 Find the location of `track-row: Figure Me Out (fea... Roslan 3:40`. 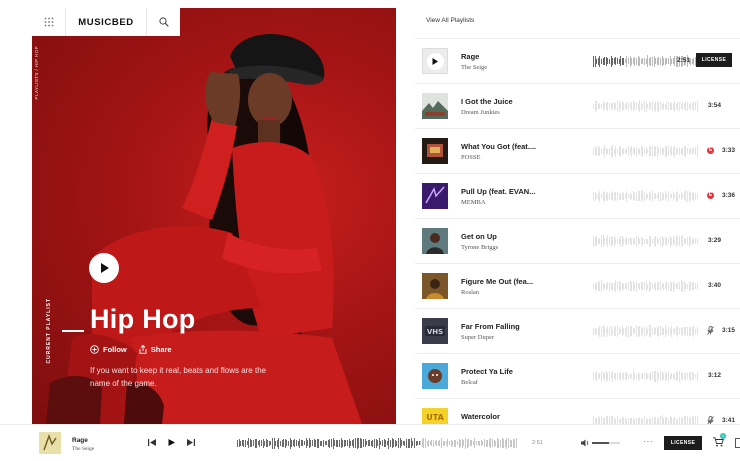

track-row: Figure Me Out (fea... Roslan 3:40 is located at coordinates (577, 285).